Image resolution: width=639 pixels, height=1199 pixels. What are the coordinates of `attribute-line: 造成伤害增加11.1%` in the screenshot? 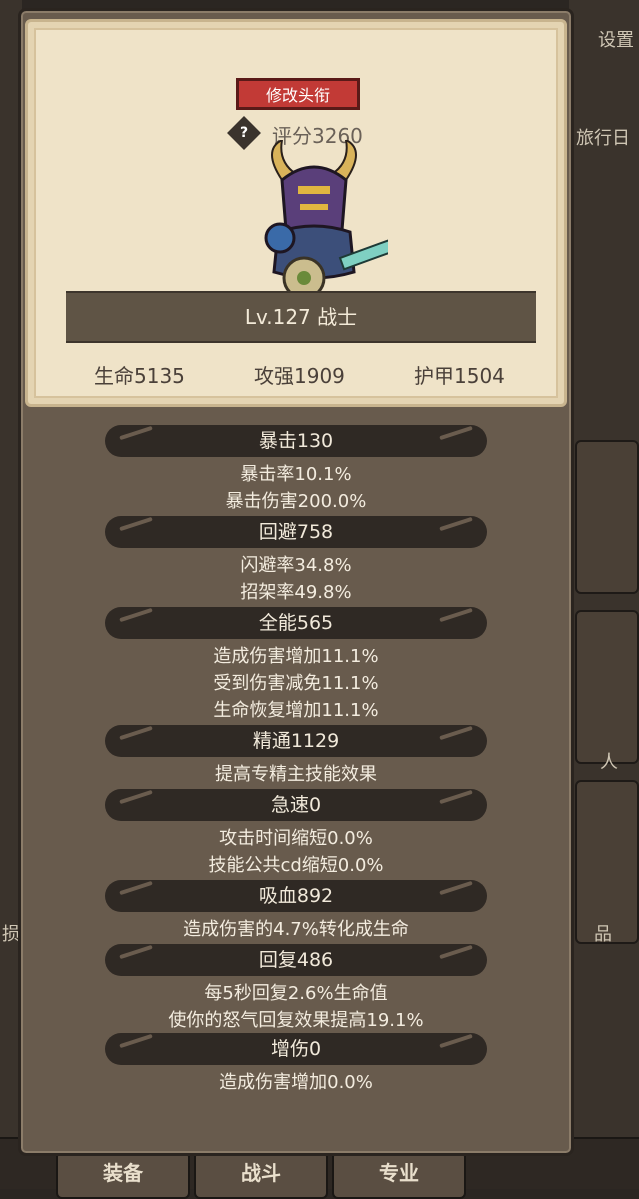 It's located at (296, 656).